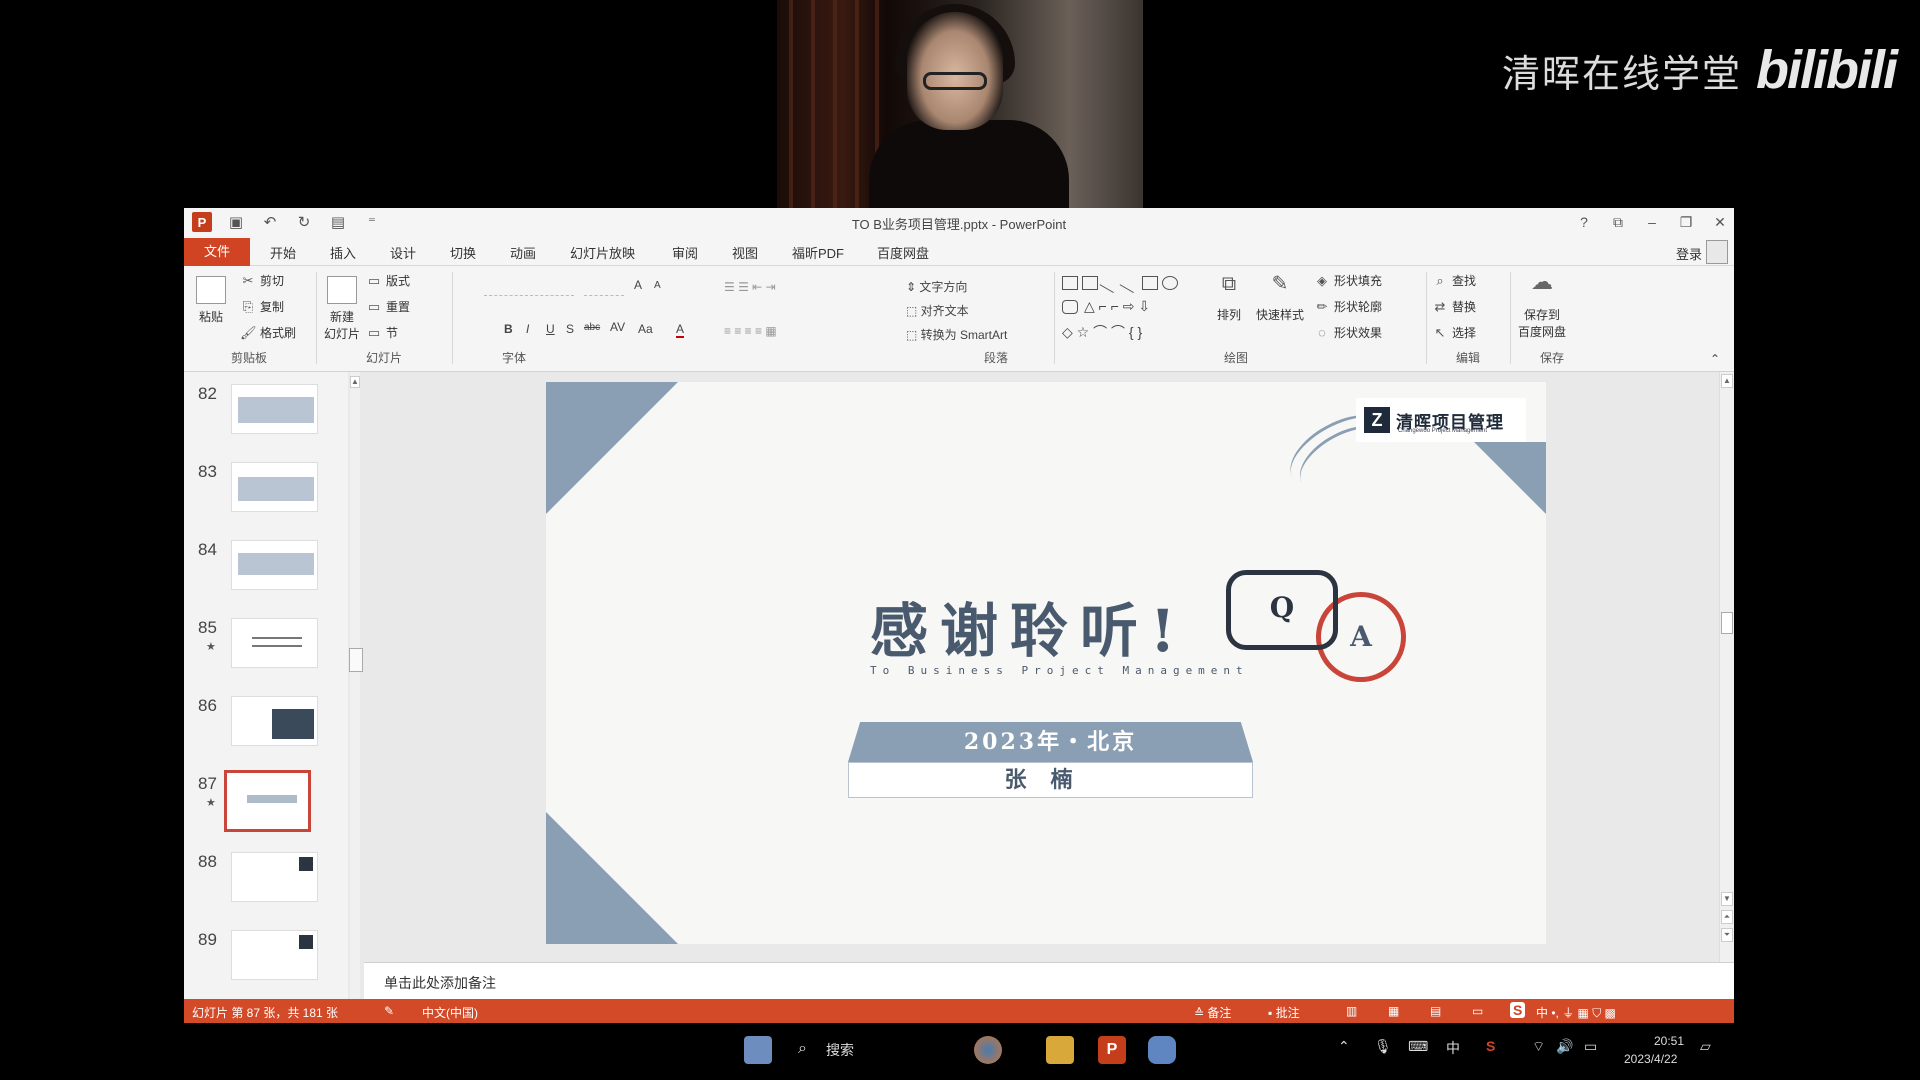 Image resolution: width=1920 pixels, height=1080 pixels. What do you see at coordinates (1652, 222) in the screenshot?
I see `minimize-button: –` at bounding box center [1652, 222].